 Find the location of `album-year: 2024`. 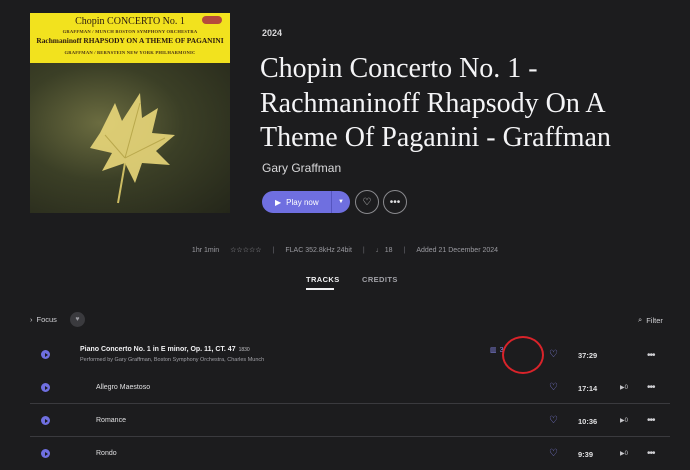

album-year: 2024 is located at coordinates (272, 33).